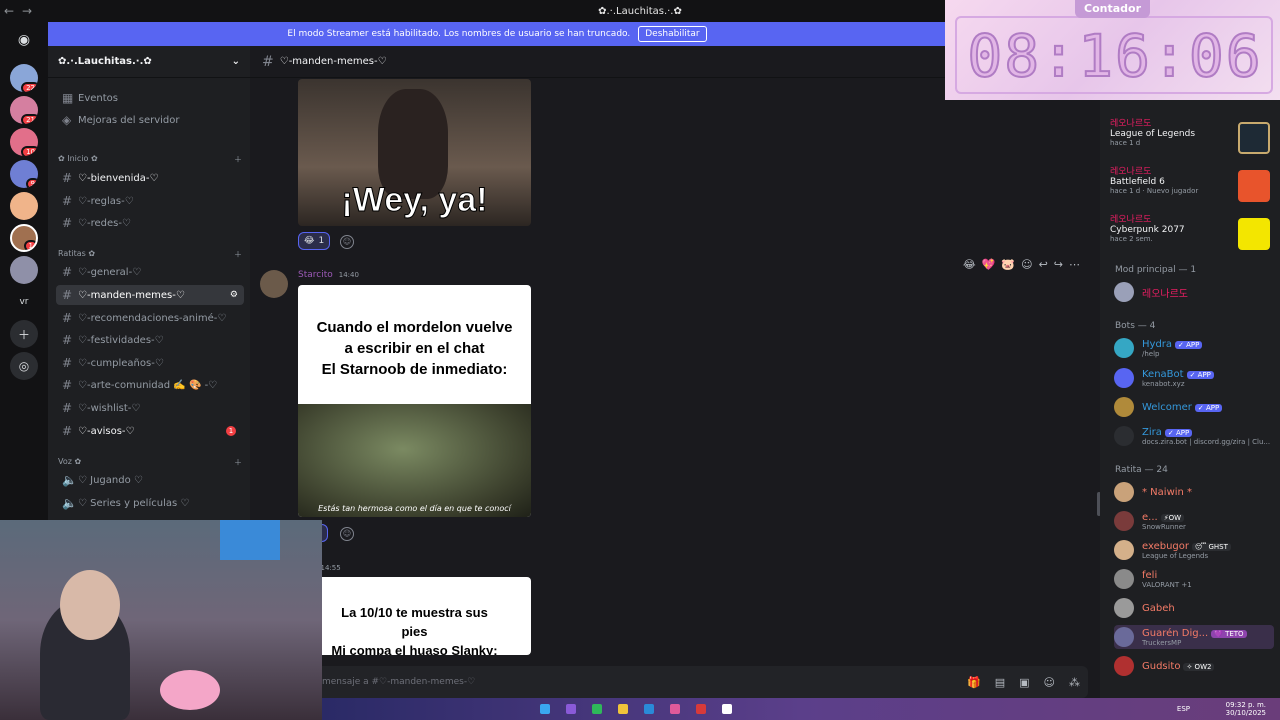  What do you see at coordinates (24, 334) in the screenshot?
I see `add-server-icon: ＋` at bounding box center [24, 334].